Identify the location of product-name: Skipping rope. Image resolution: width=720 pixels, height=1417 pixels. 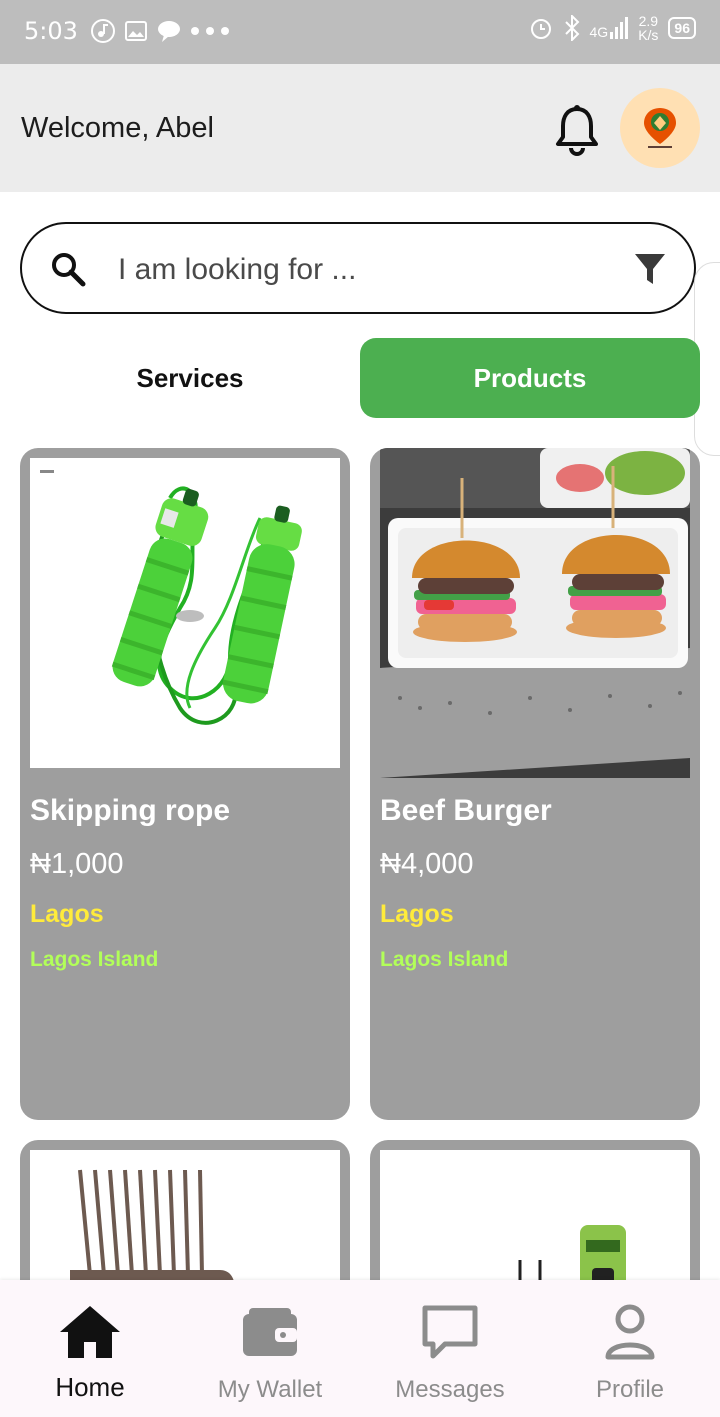
(130, 810).